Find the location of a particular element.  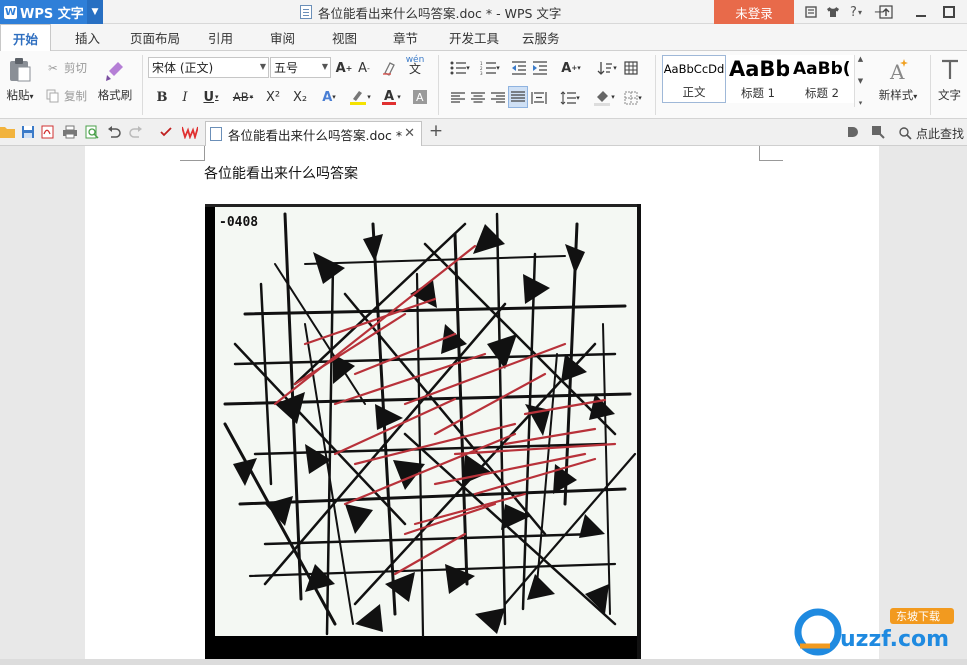

open-folder-icon is located at coordinates (8, 132).